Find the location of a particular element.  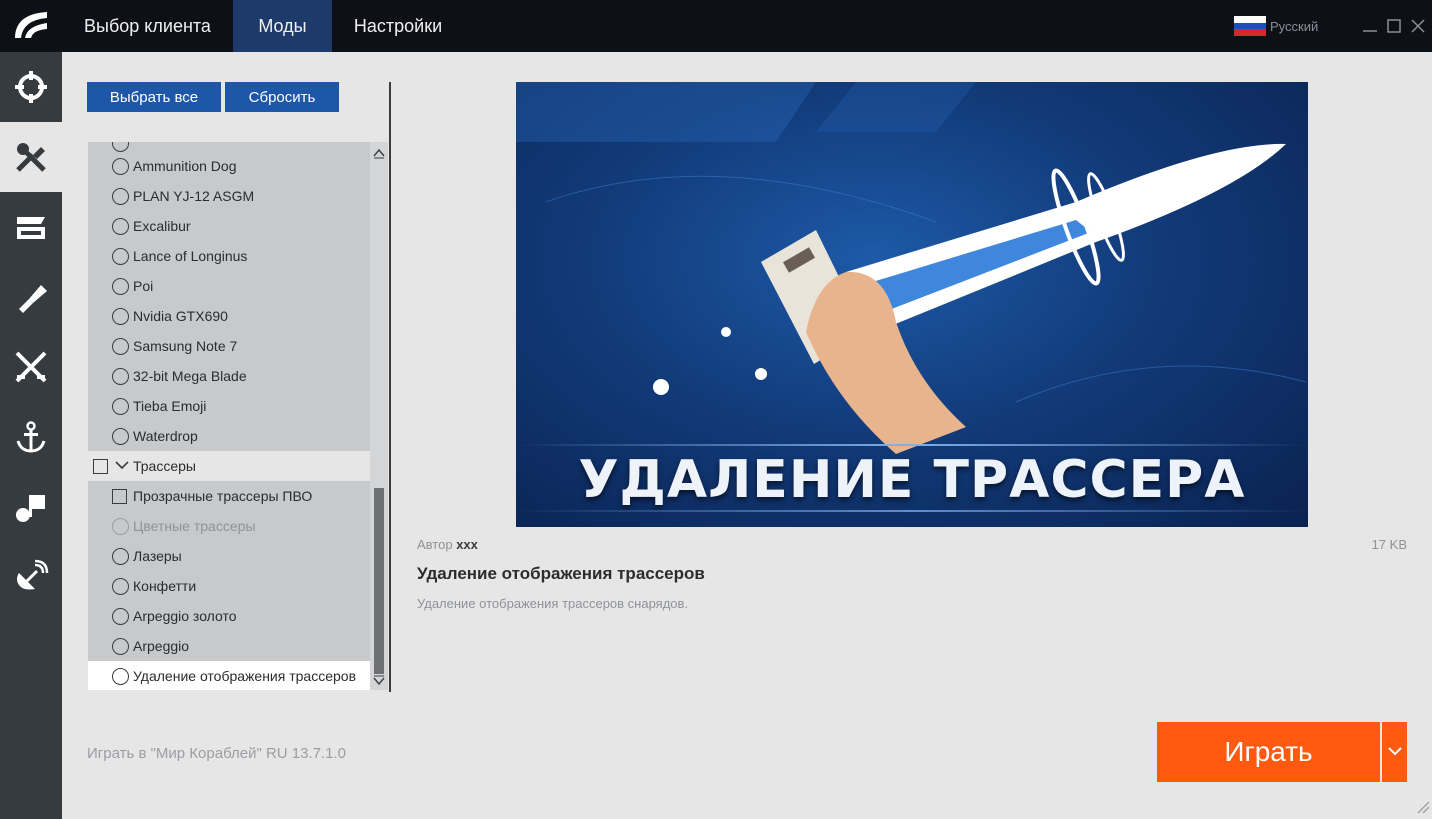

rail-item-radar is located at coordinates (31, 577).